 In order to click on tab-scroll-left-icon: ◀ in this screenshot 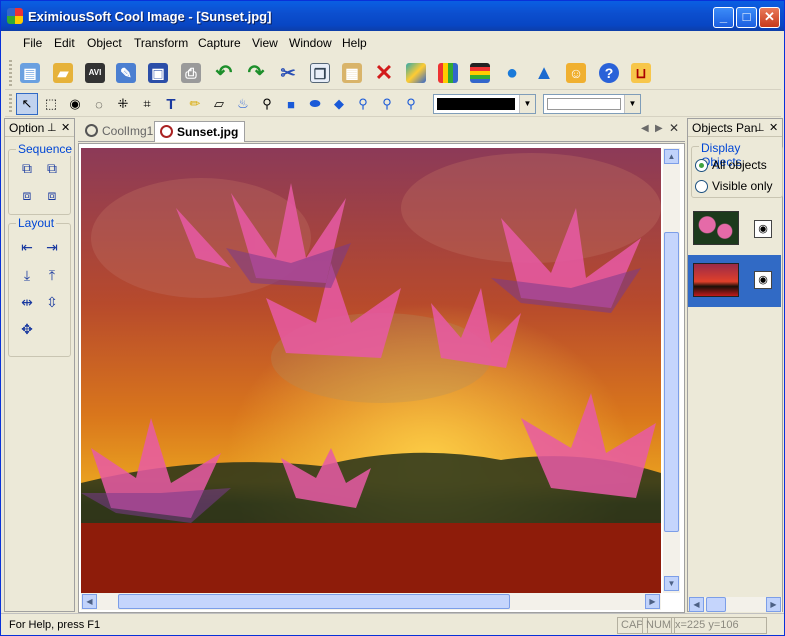, I will do `click(645, 128)`.